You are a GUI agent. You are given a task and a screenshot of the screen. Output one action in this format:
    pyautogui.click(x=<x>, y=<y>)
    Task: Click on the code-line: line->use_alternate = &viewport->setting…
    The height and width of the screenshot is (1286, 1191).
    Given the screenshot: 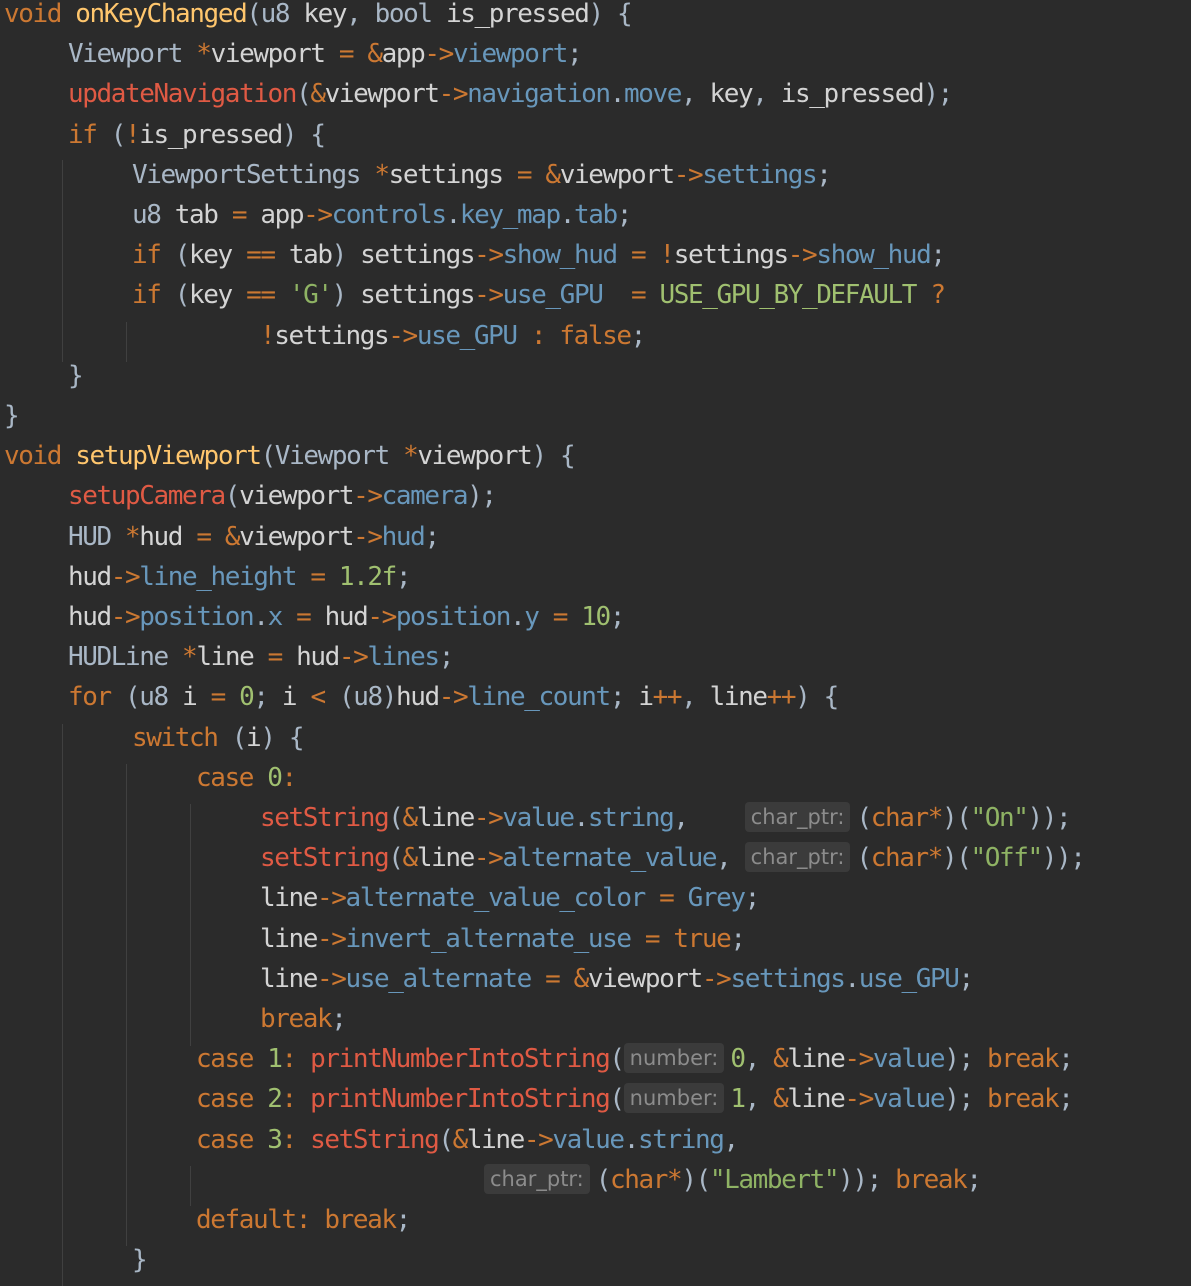 What is the action you would take?
    pyautogui.click(x=617, y=979)
    